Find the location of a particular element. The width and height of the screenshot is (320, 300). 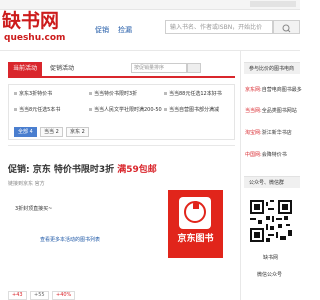

promo-link: 当当8元任选5本书 is located at coordinates (37, 110).